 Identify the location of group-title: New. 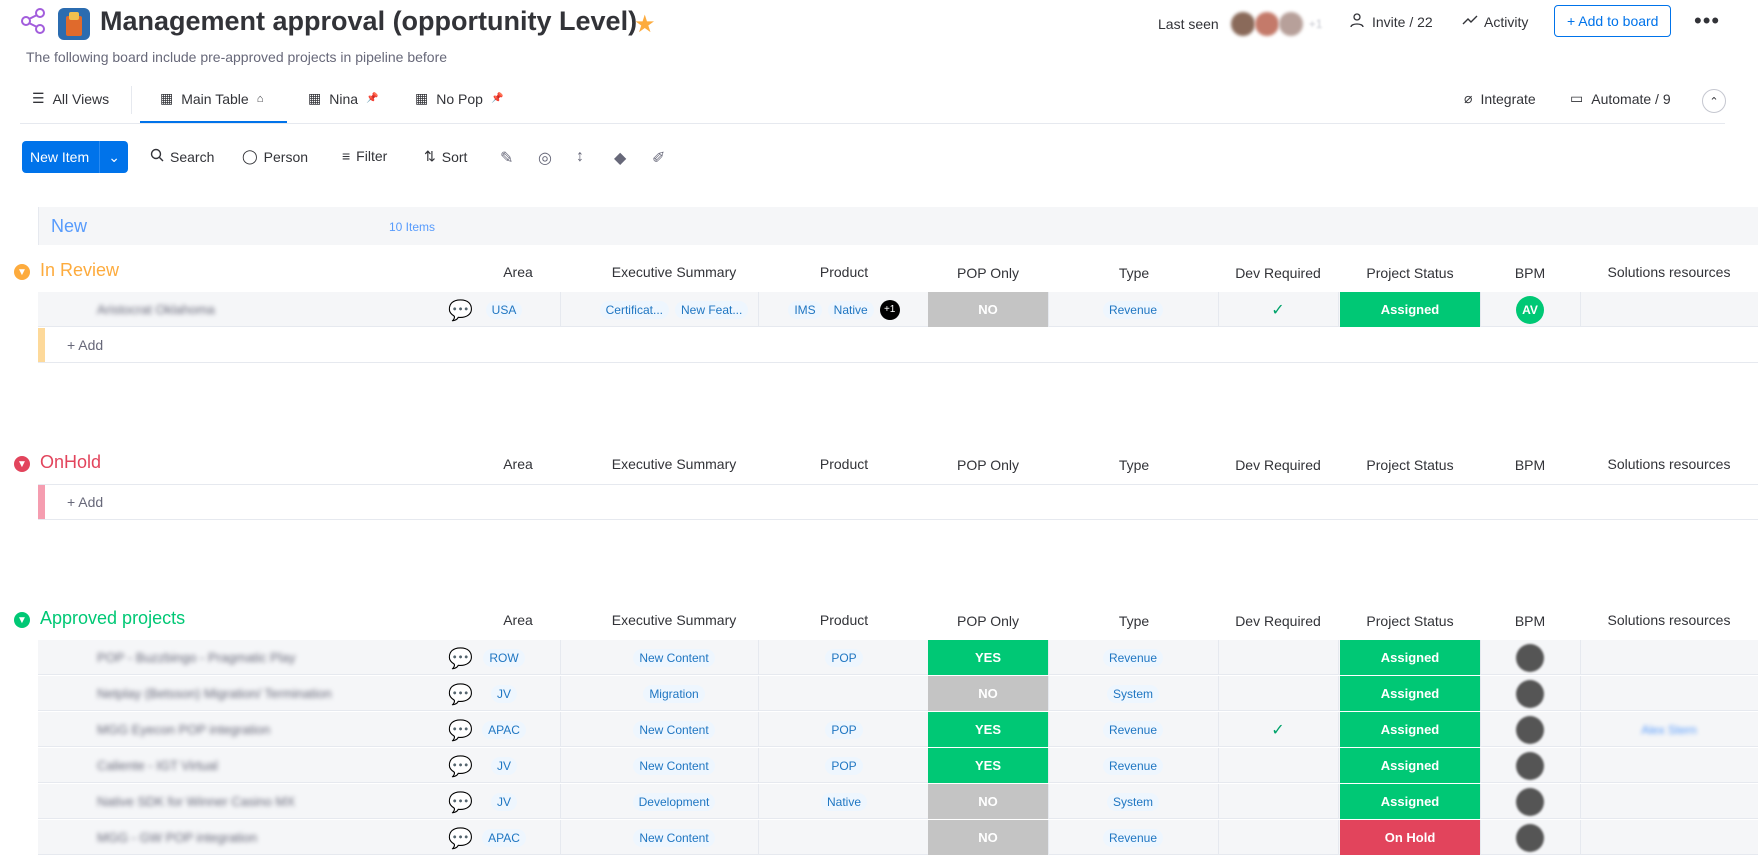
(69, 226).